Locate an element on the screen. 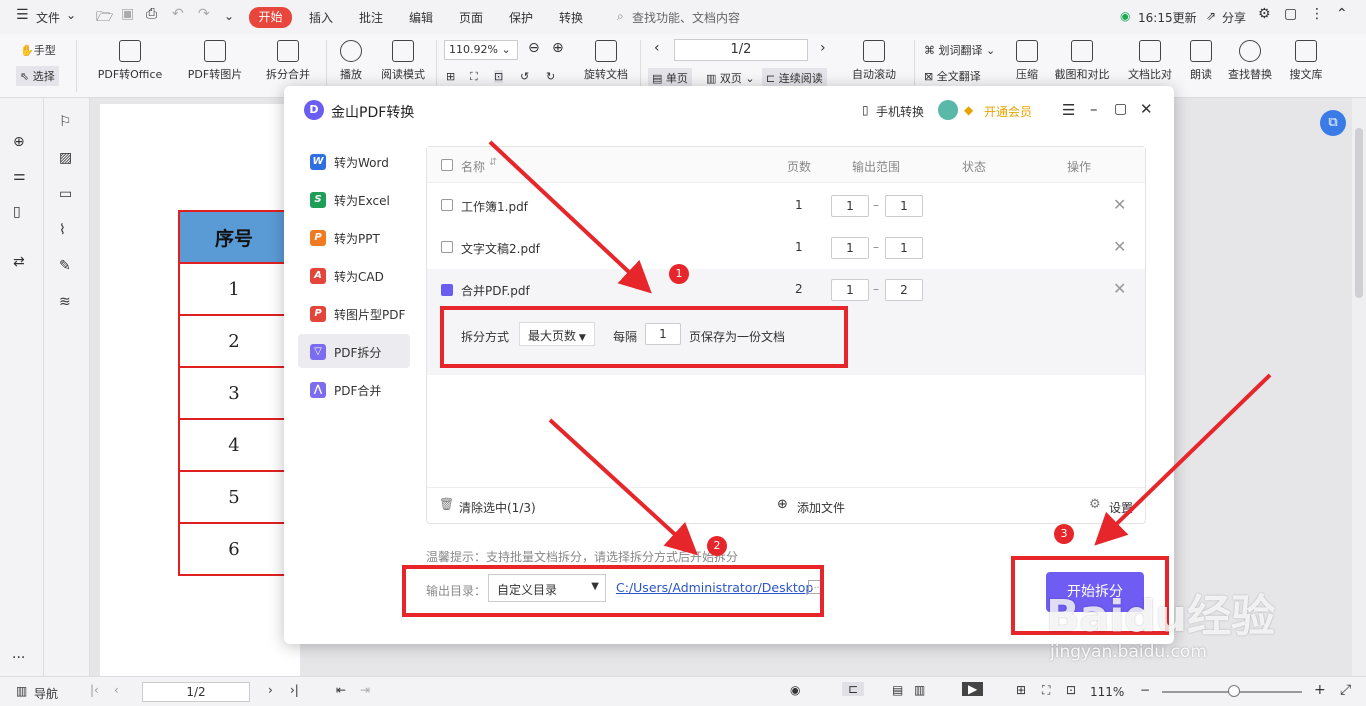 The height and width of the screenshot is (706, 1366). zoom-out-icon: − is located at coordinates (1145, 690).